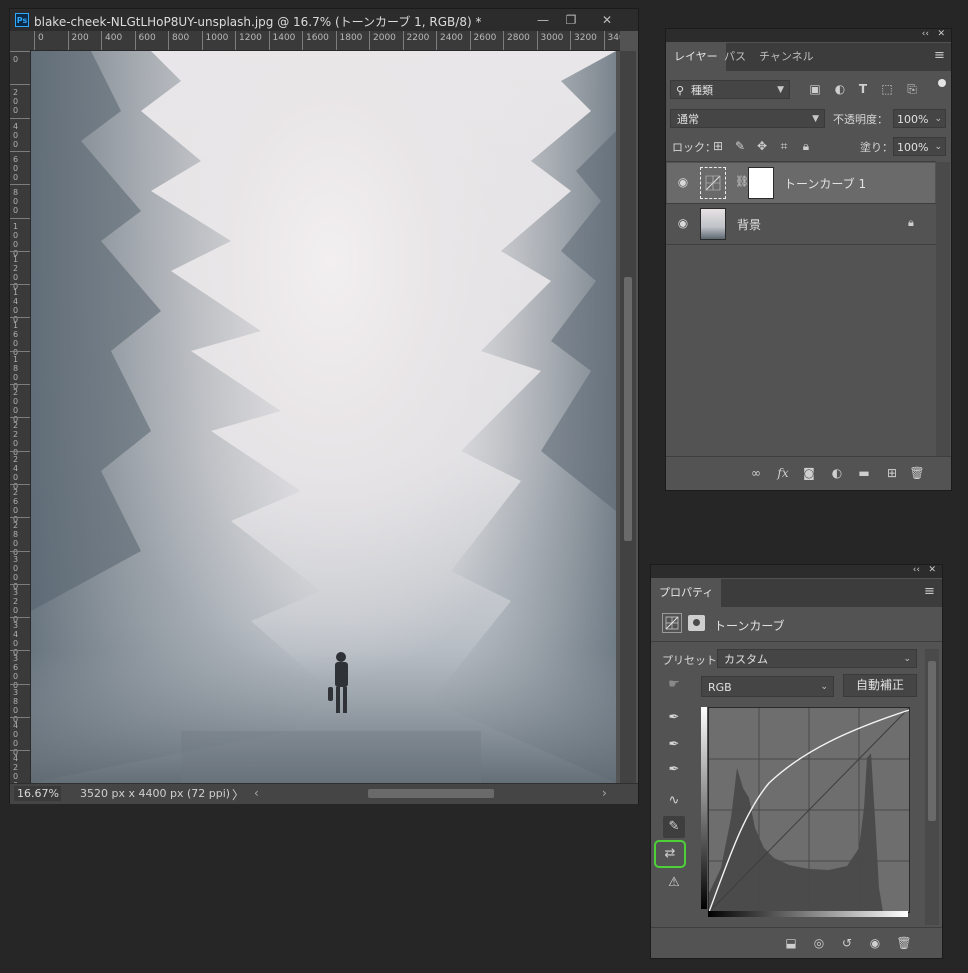 This screenshot has height=973, width=968. I want to click on properties-panel-topbar: ‹‹ ✕, so click(796, 571).